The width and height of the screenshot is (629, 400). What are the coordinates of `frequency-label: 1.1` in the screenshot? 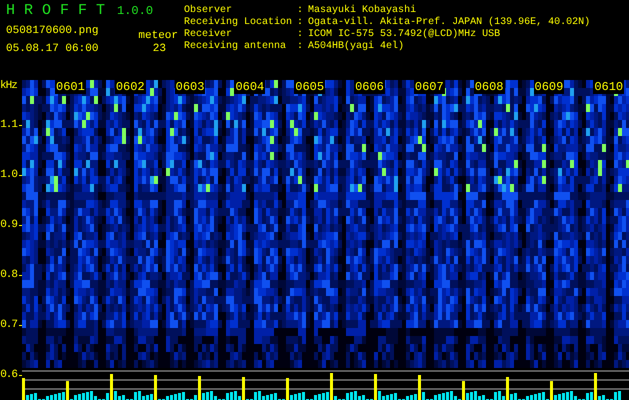 It's located at (8, 125).